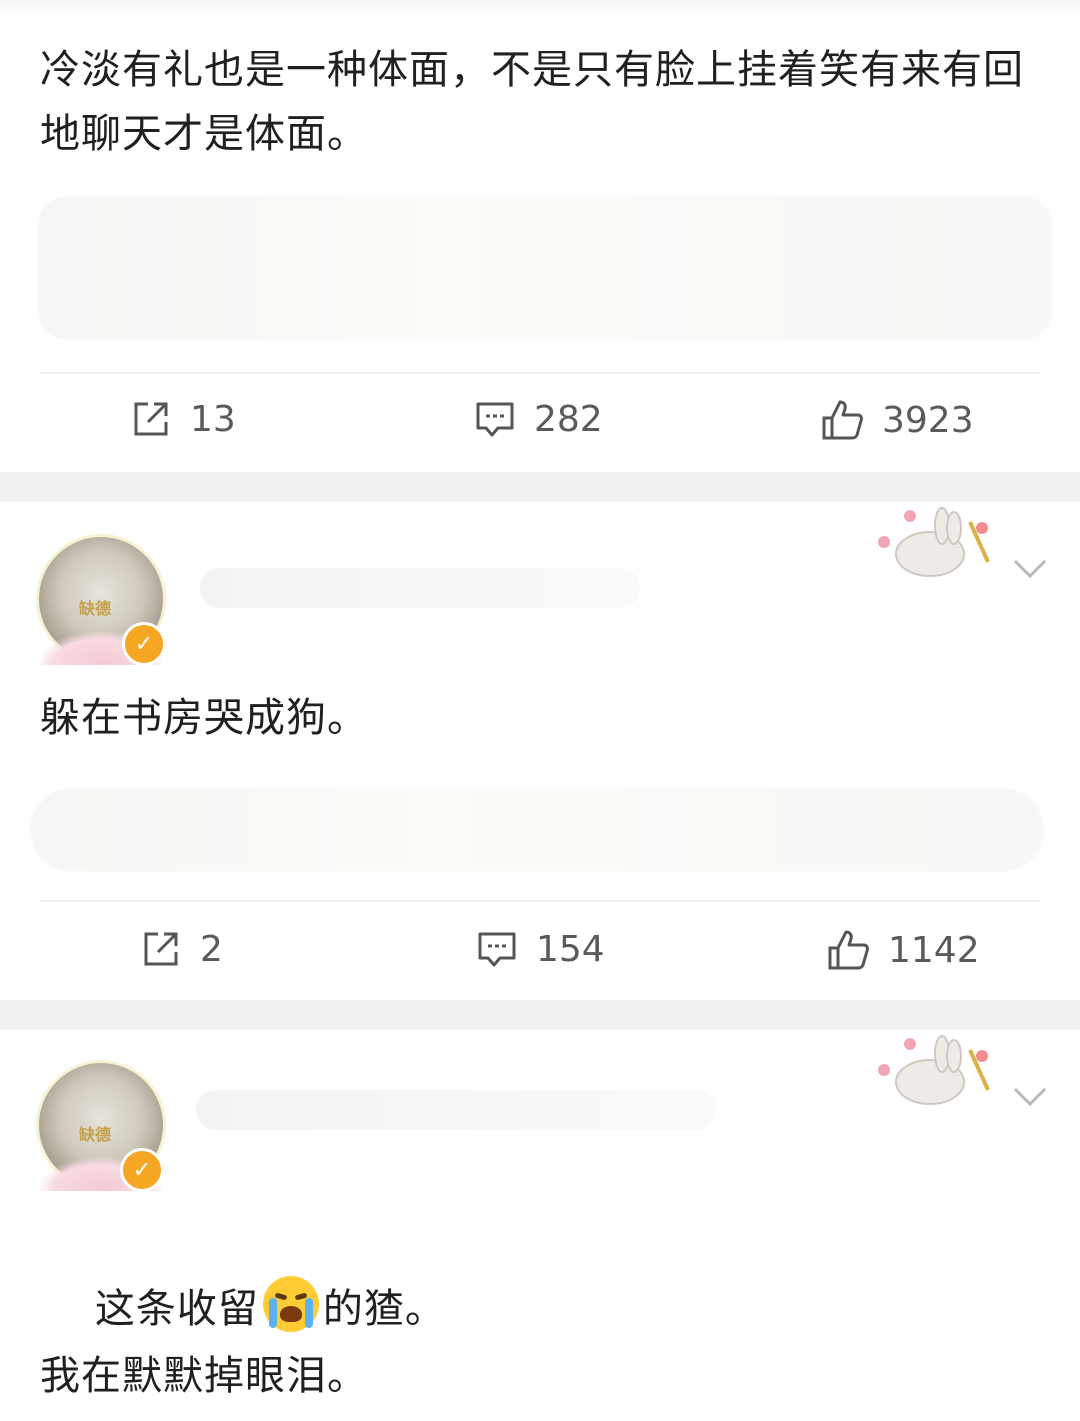 The width and height of the screenshot is (1080, 1421). Describe the element at coordinates (181, 949) in the screenshot. I see `repost-button: 2` at that location.